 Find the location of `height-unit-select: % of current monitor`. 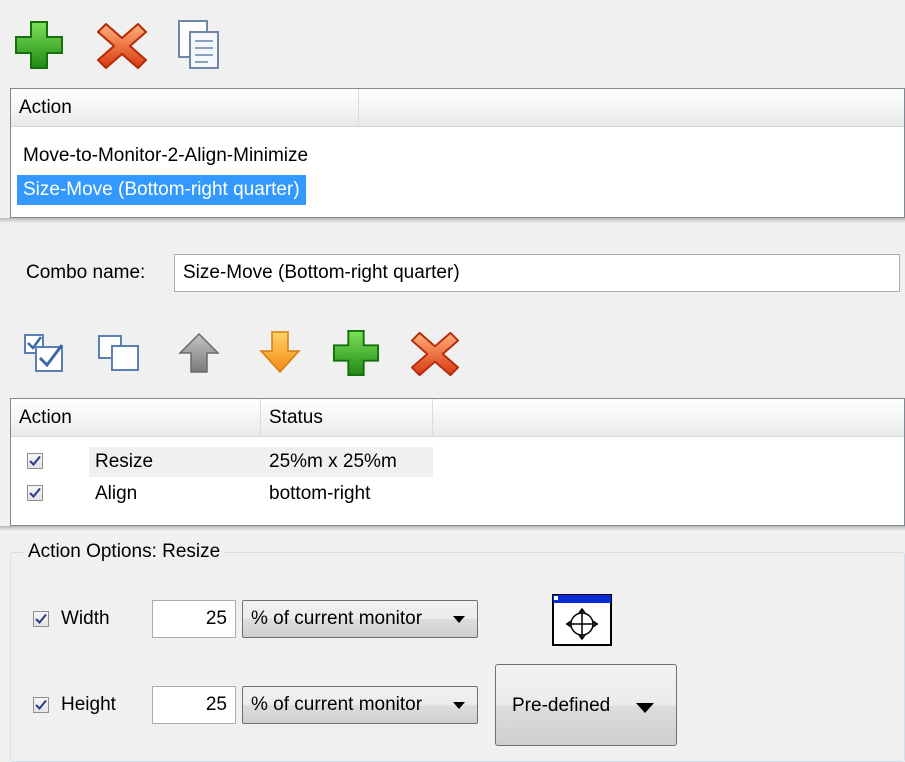

height-unit-select: % of current monitor is located at coordinates (360, 705).